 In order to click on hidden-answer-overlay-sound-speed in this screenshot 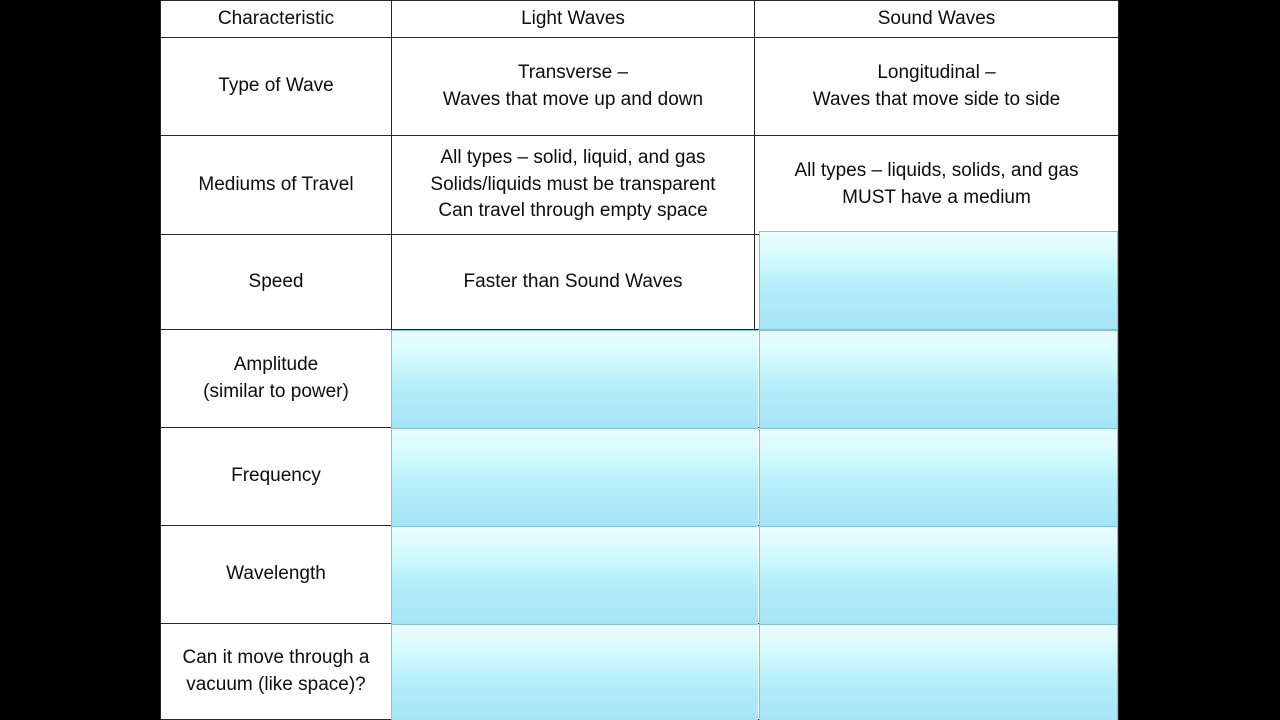, I will do `click(938, 280)`.